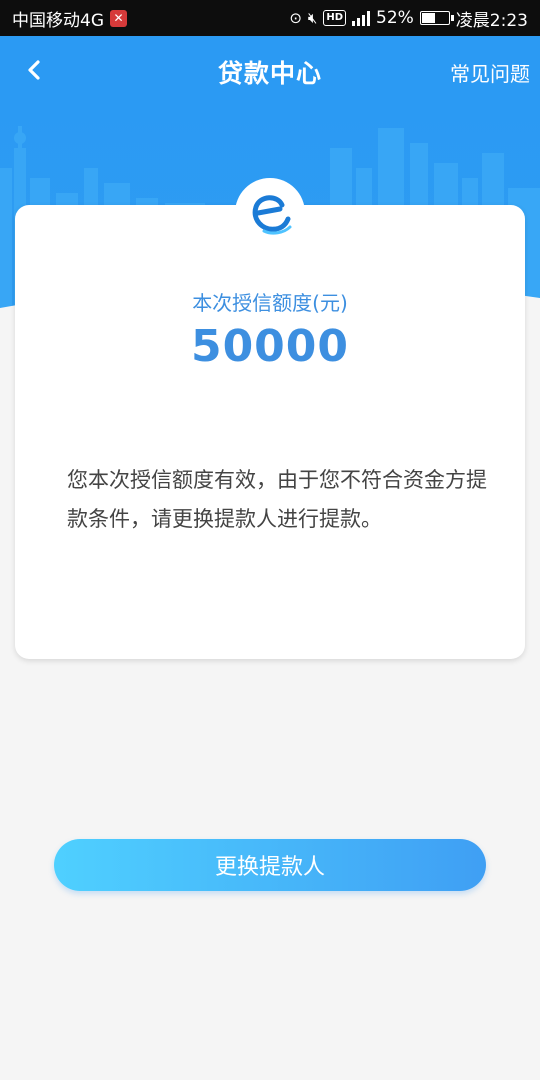 Image resolution: width=540 pixels, height=1080 pixels. I want to click on app-logo, so click(270, 213).